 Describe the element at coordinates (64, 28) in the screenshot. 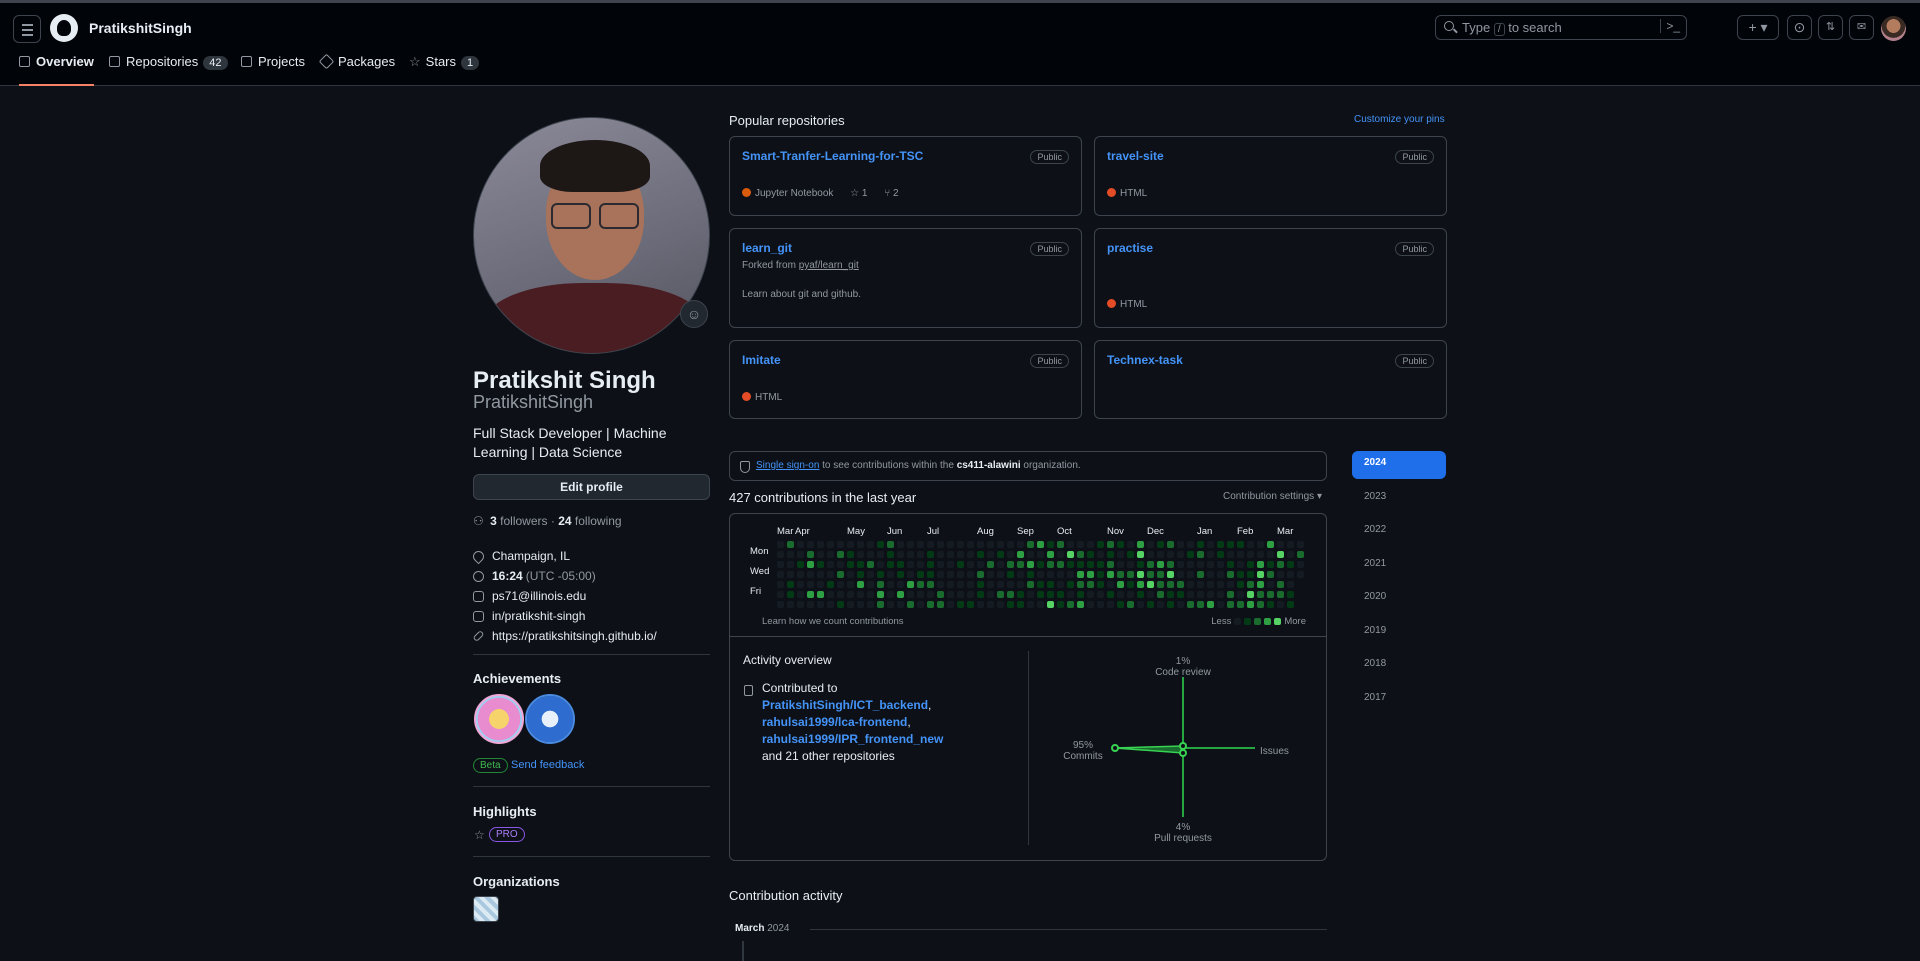

I see `github-logo-icon` at that location.